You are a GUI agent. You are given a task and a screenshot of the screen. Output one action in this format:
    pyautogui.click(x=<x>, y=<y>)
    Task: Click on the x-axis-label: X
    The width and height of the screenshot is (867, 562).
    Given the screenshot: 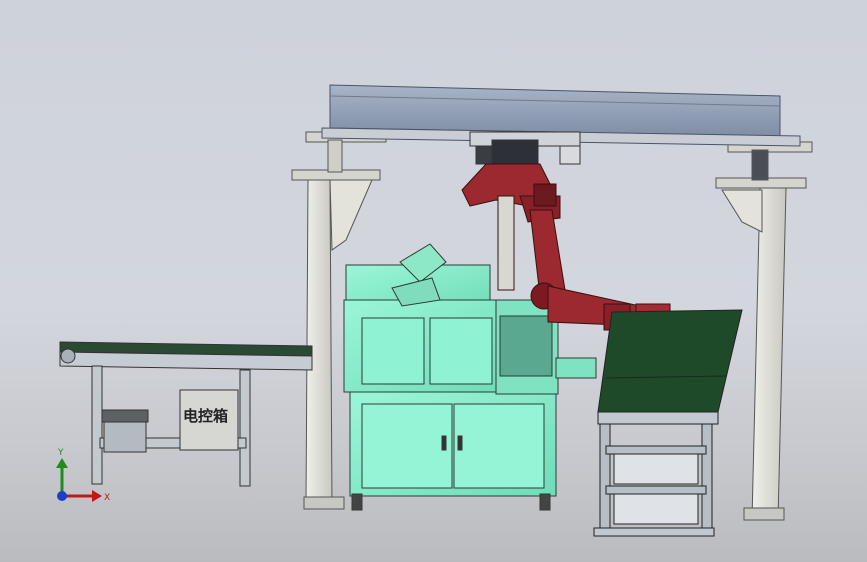 What is the action you would take?
    pyautogui.click(x=107, y=498)
    